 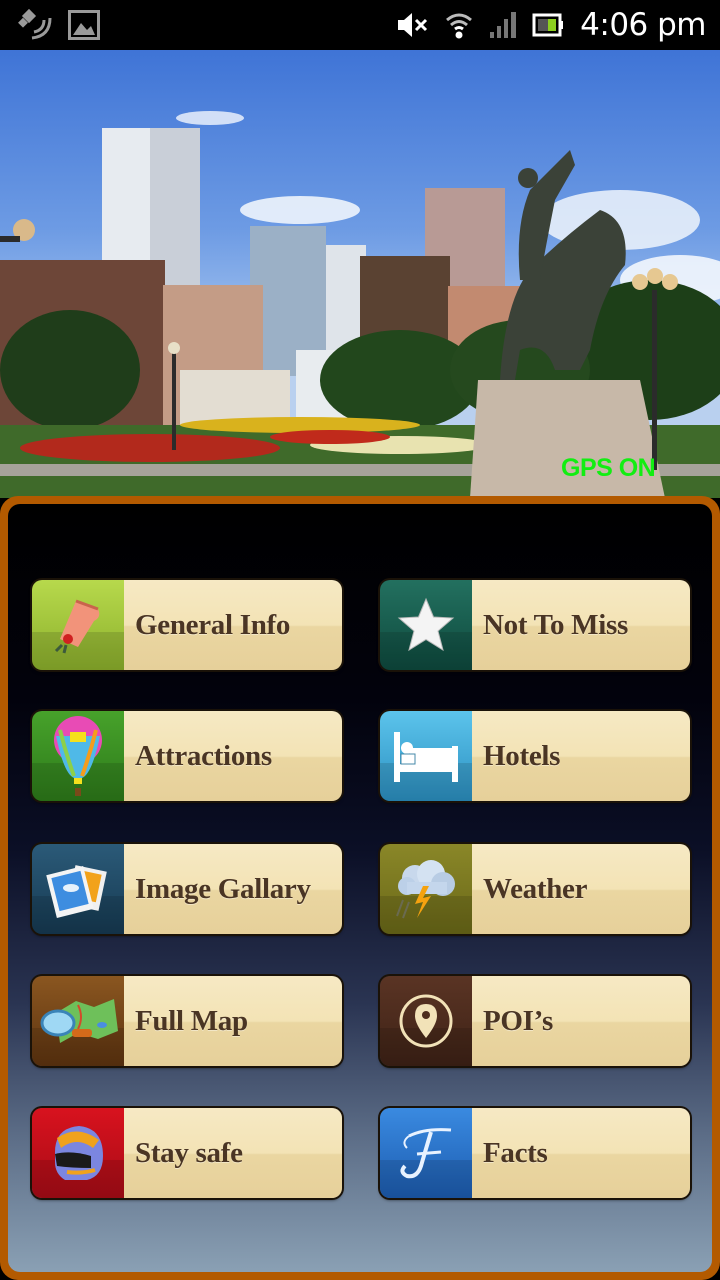 I want to click on button-label: Not To Miss, so click(x=555, y=624).